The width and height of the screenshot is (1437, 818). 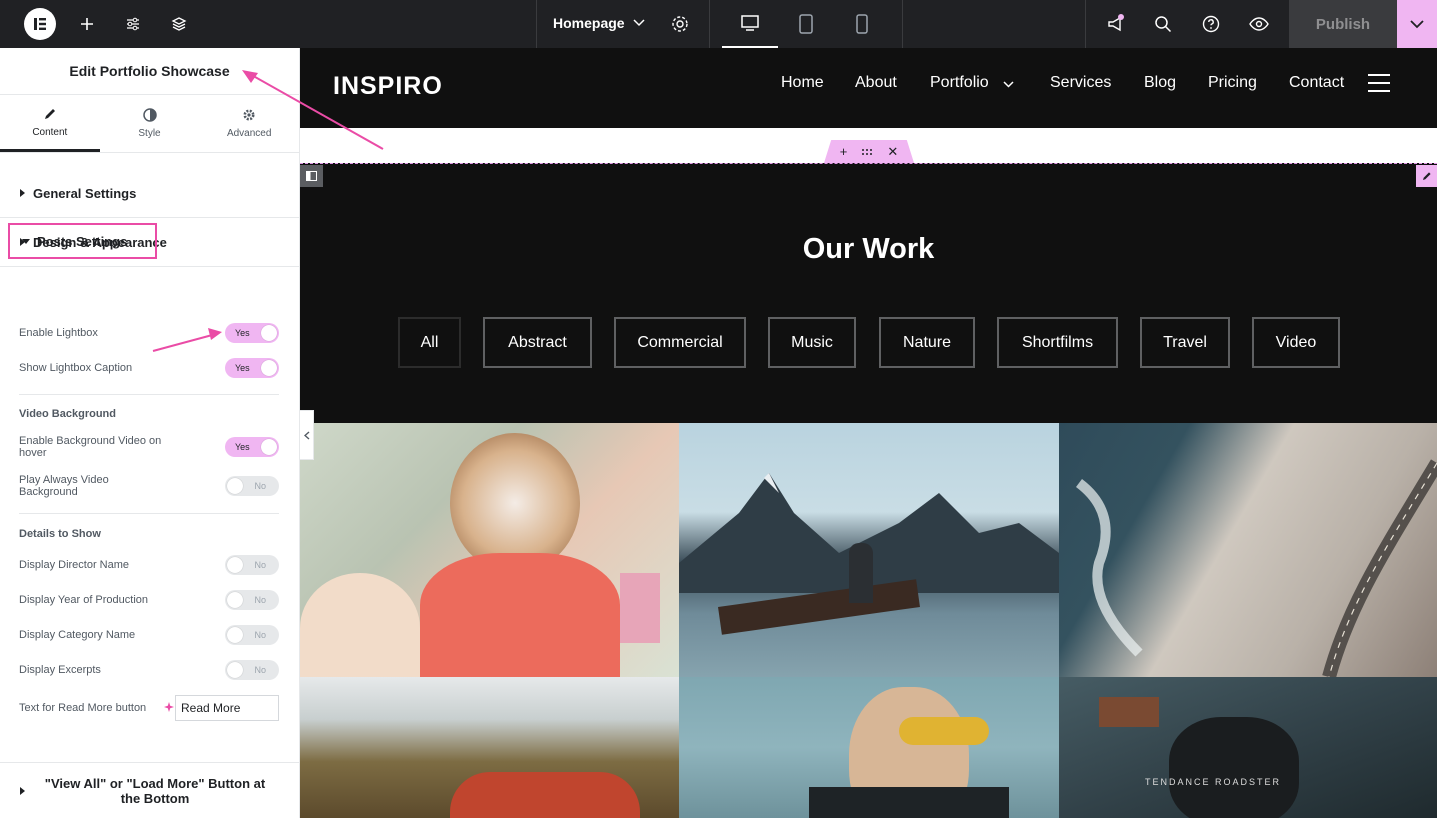 What do you see at coordinates (862, 24) in the screenshot?
I see `mobile-view-icon` at bounding box center [862, 24].